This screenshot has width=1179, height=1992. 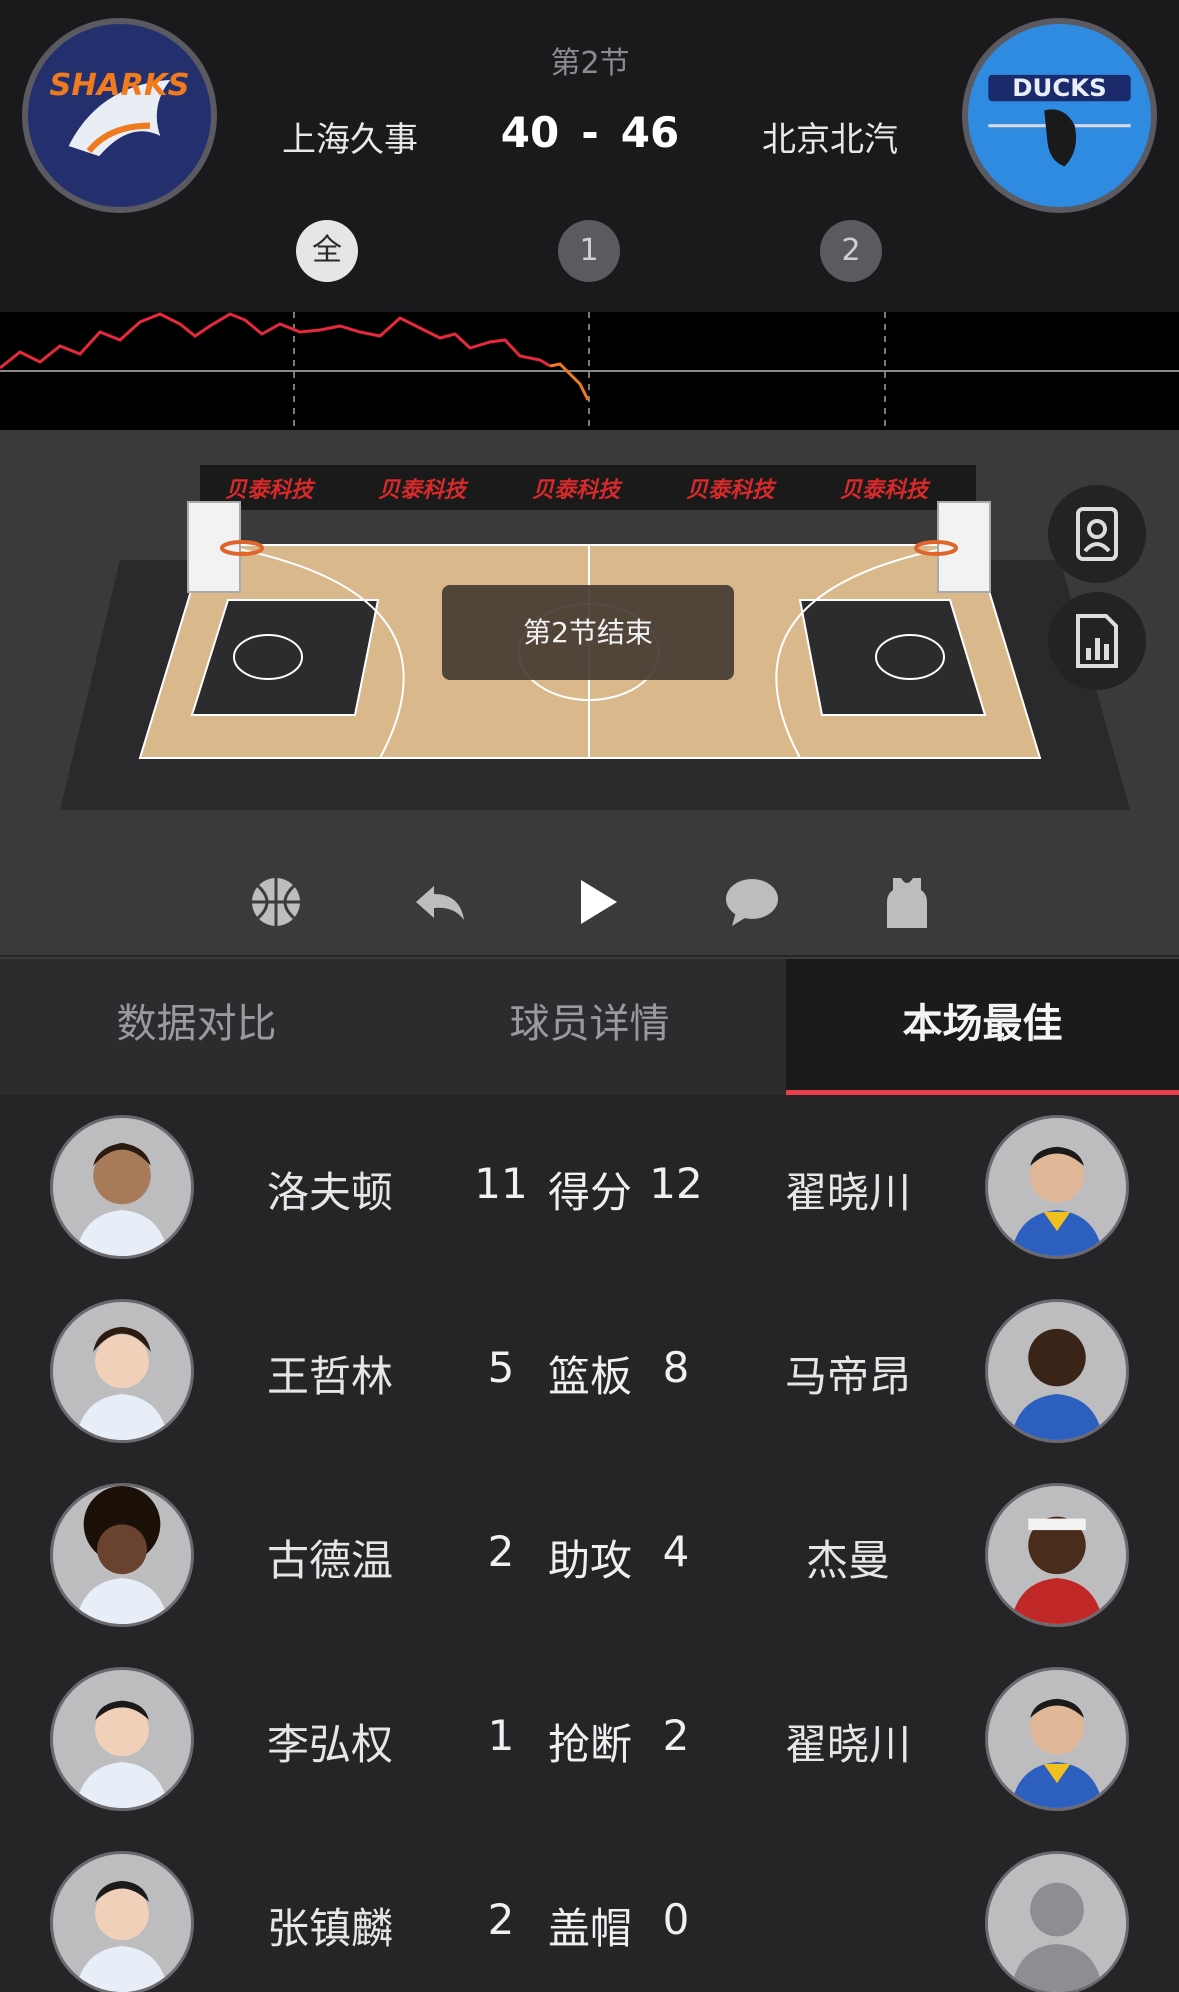 I want to click on roster-button, so click(x=1097, y=534).